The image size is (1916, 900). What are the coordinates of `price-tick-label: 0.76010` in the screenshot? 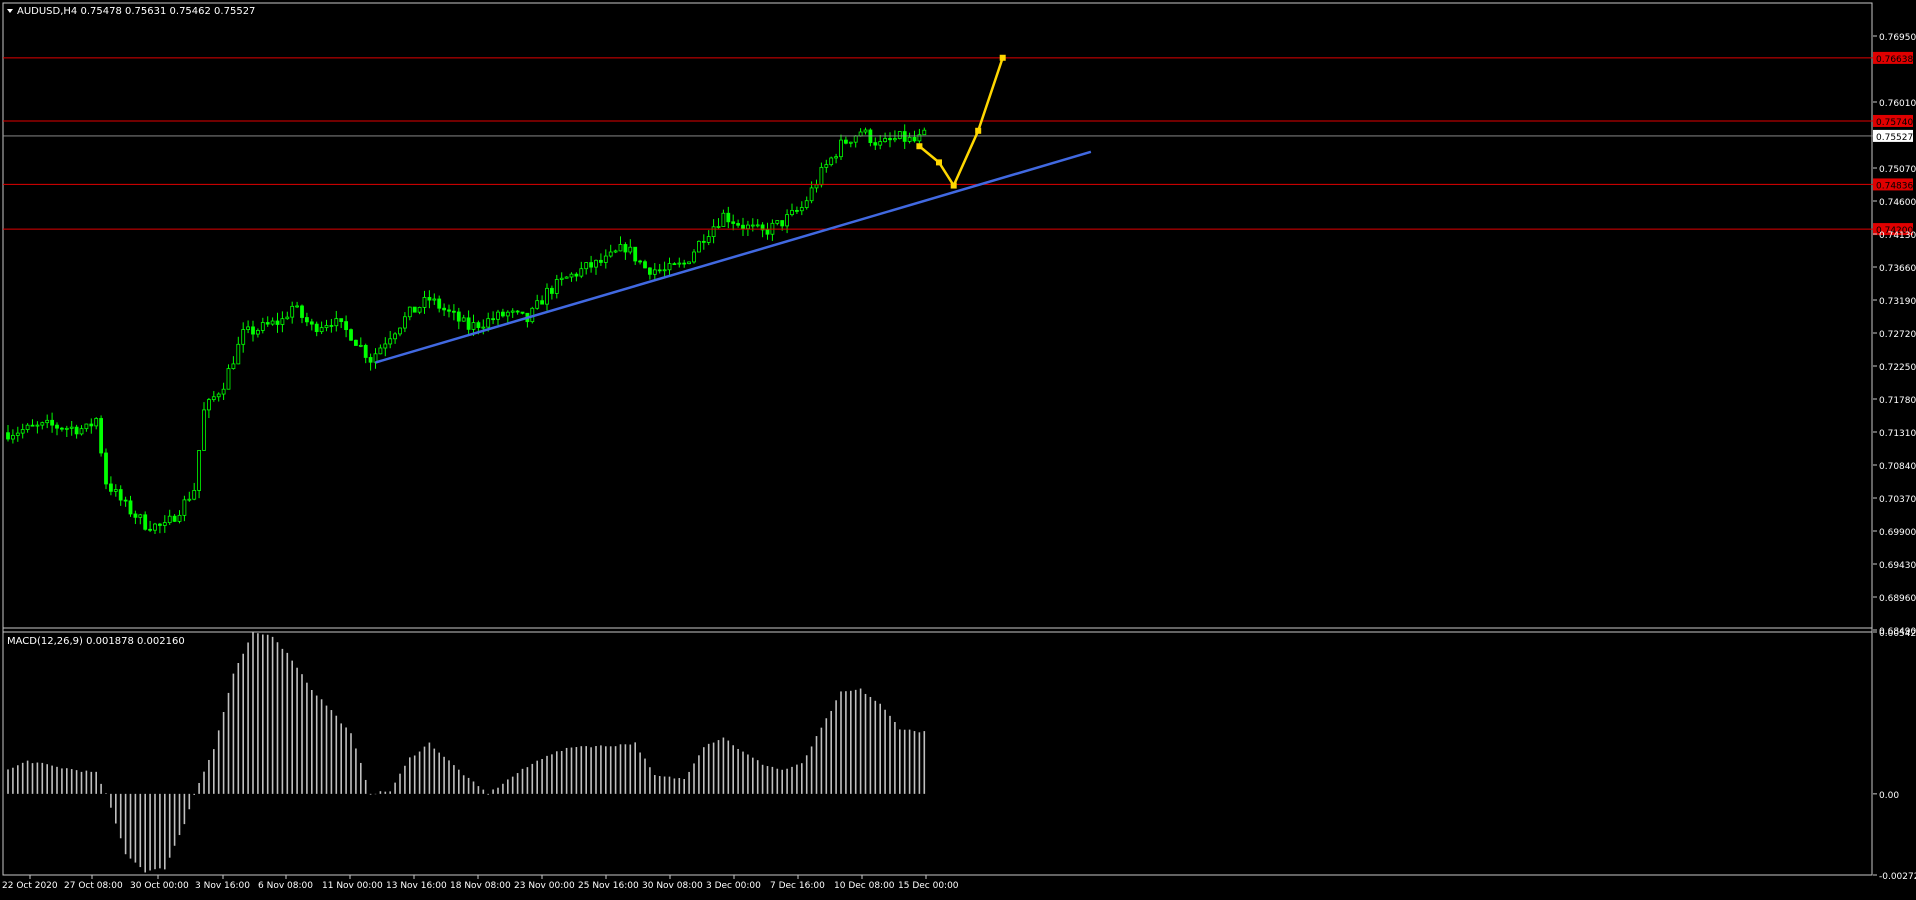 It's located at (1897, 104).